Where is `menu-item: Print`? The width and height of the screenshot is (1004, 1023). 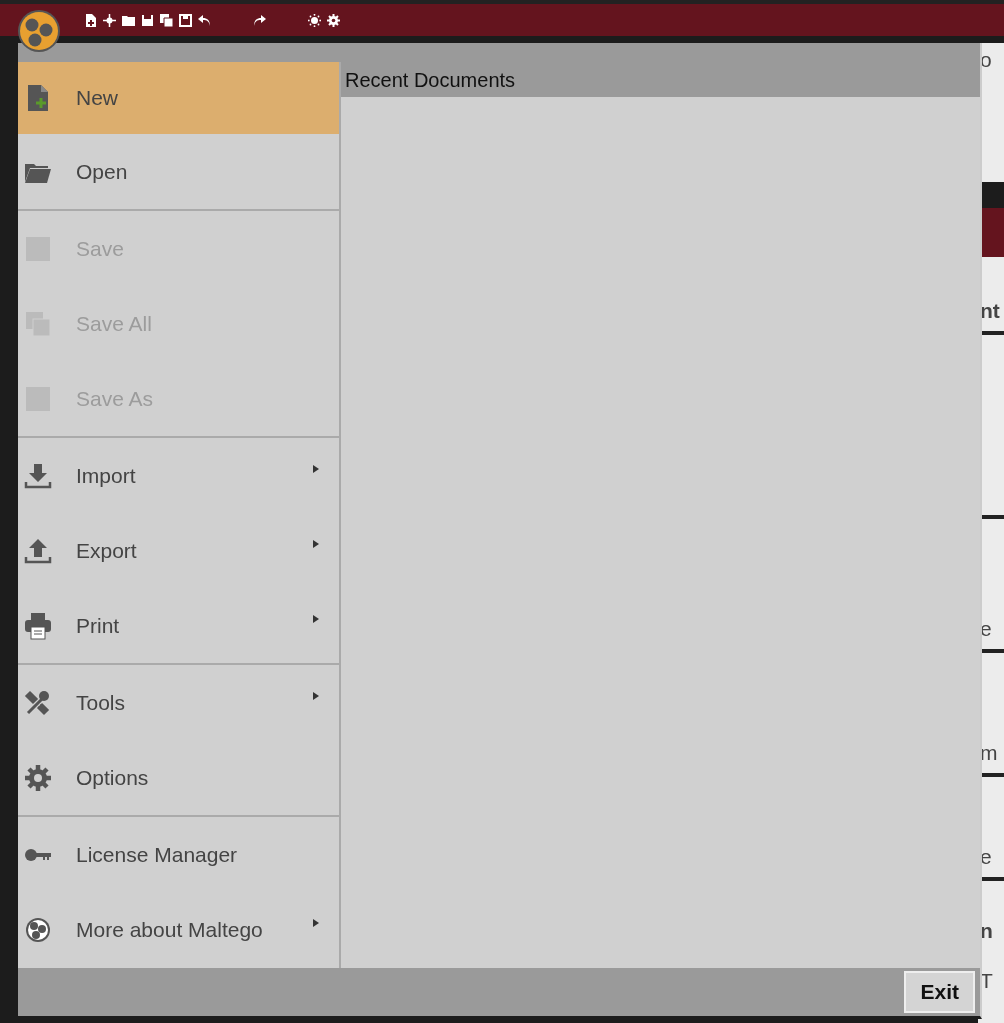
menu-item: Print is located at coordinates (178, 625).